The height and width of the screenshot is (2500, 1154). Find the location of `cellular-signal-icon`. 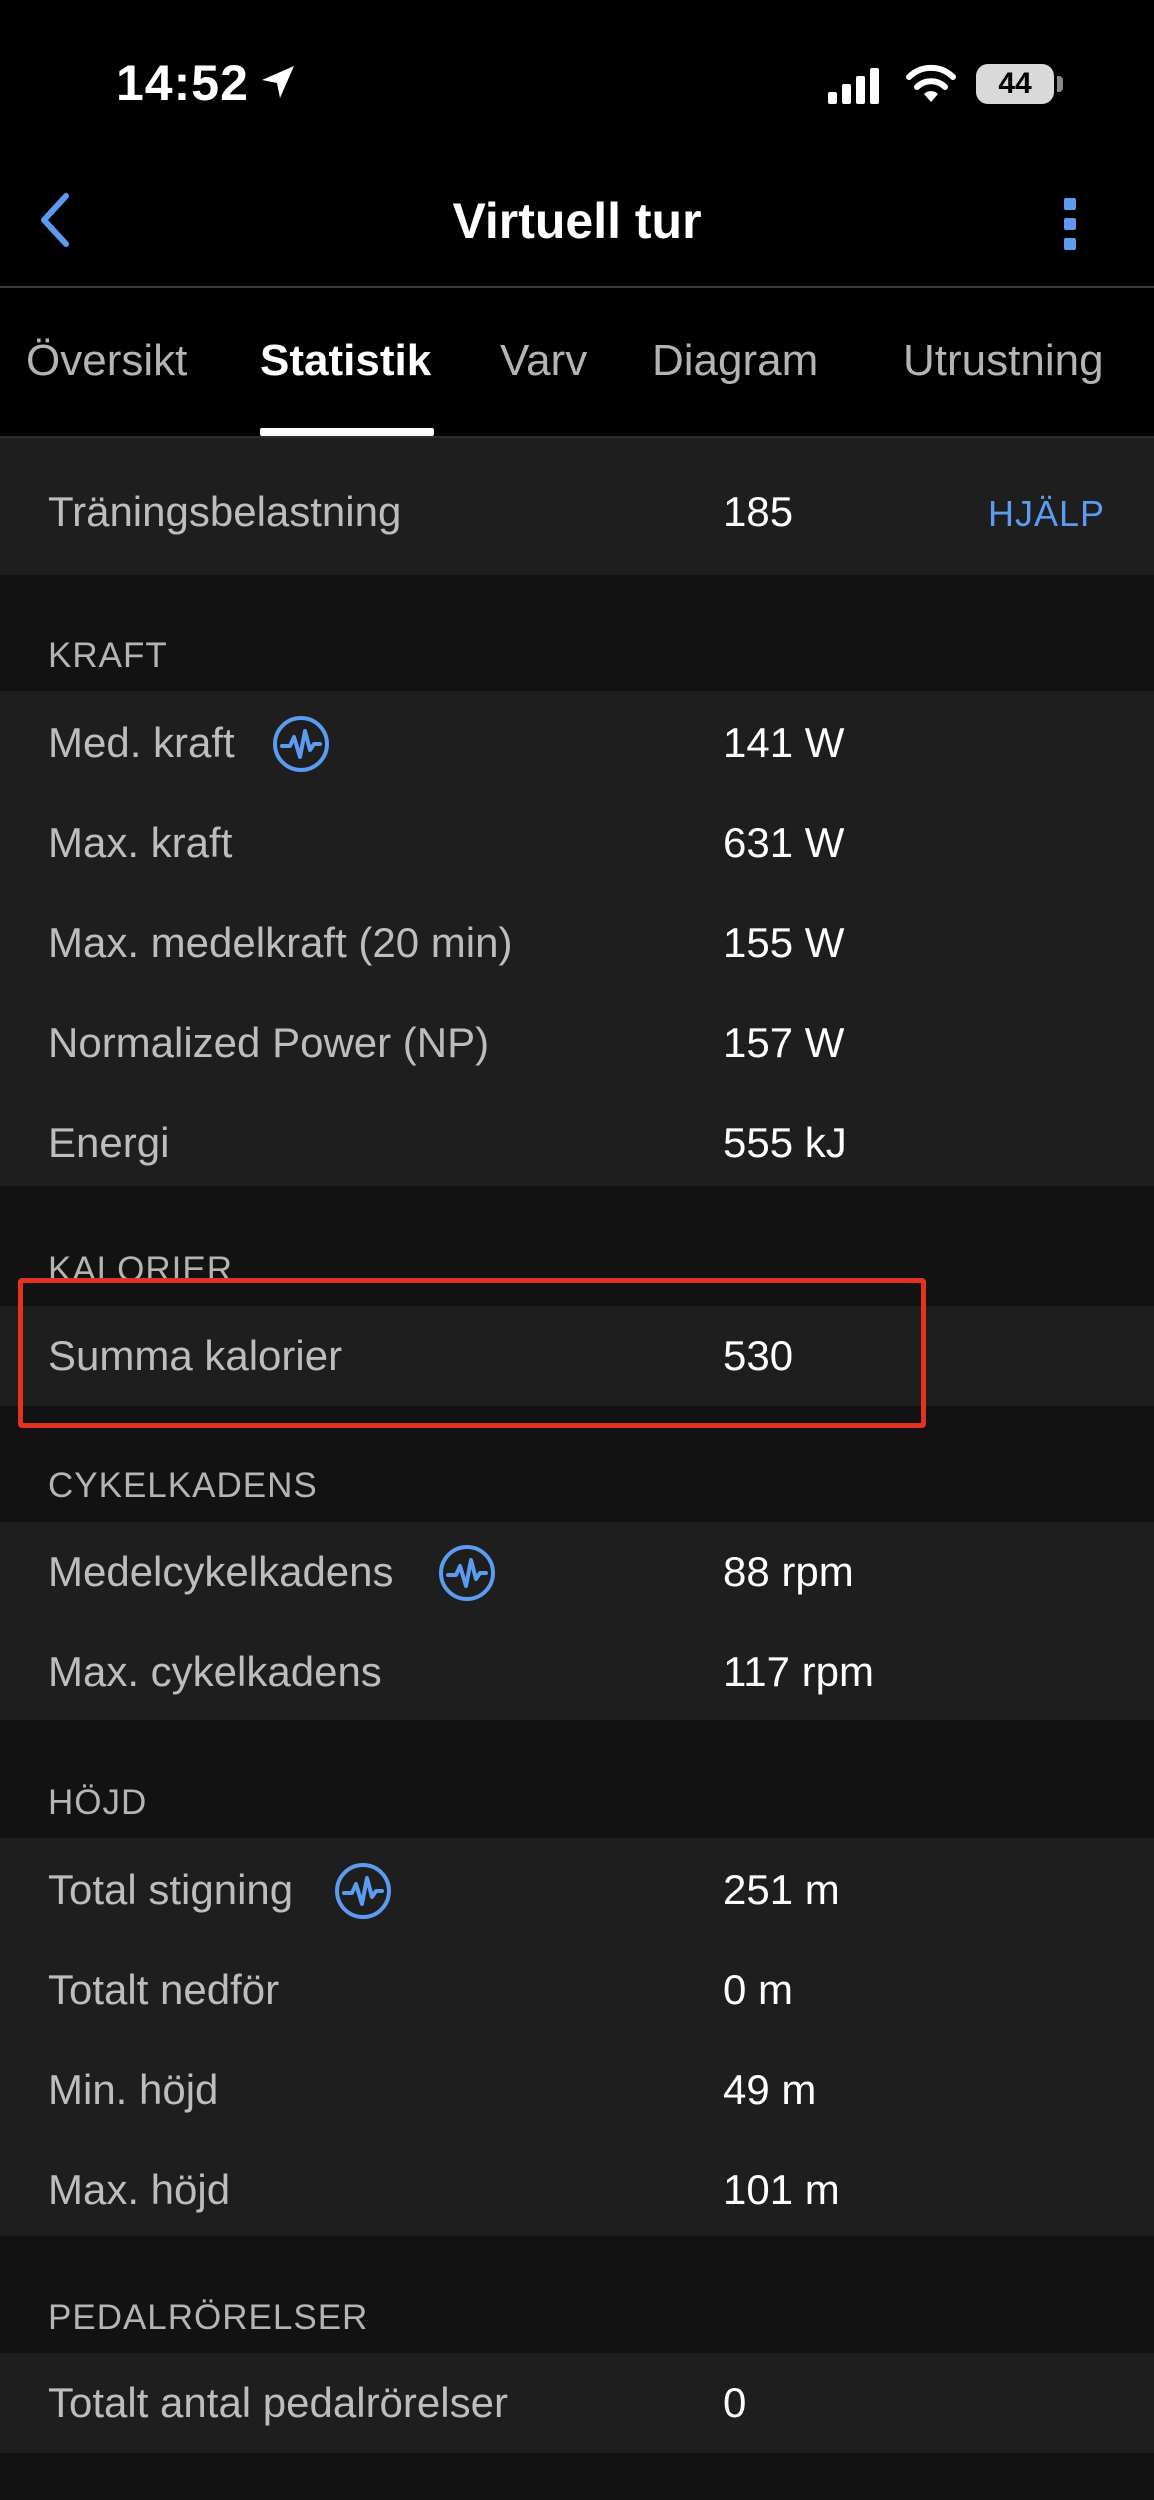

cellular-signal-icon is located at coordinates (853, 86).